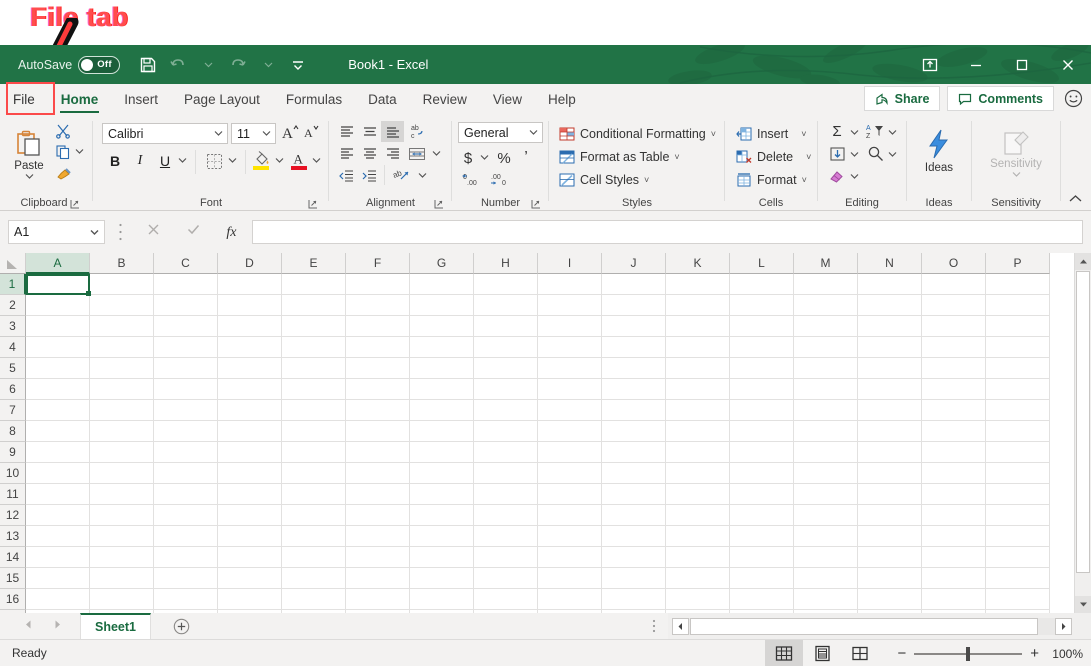 This screenshot has width=1091, height=666. I want to click on cell-E3, so click(314, 326).